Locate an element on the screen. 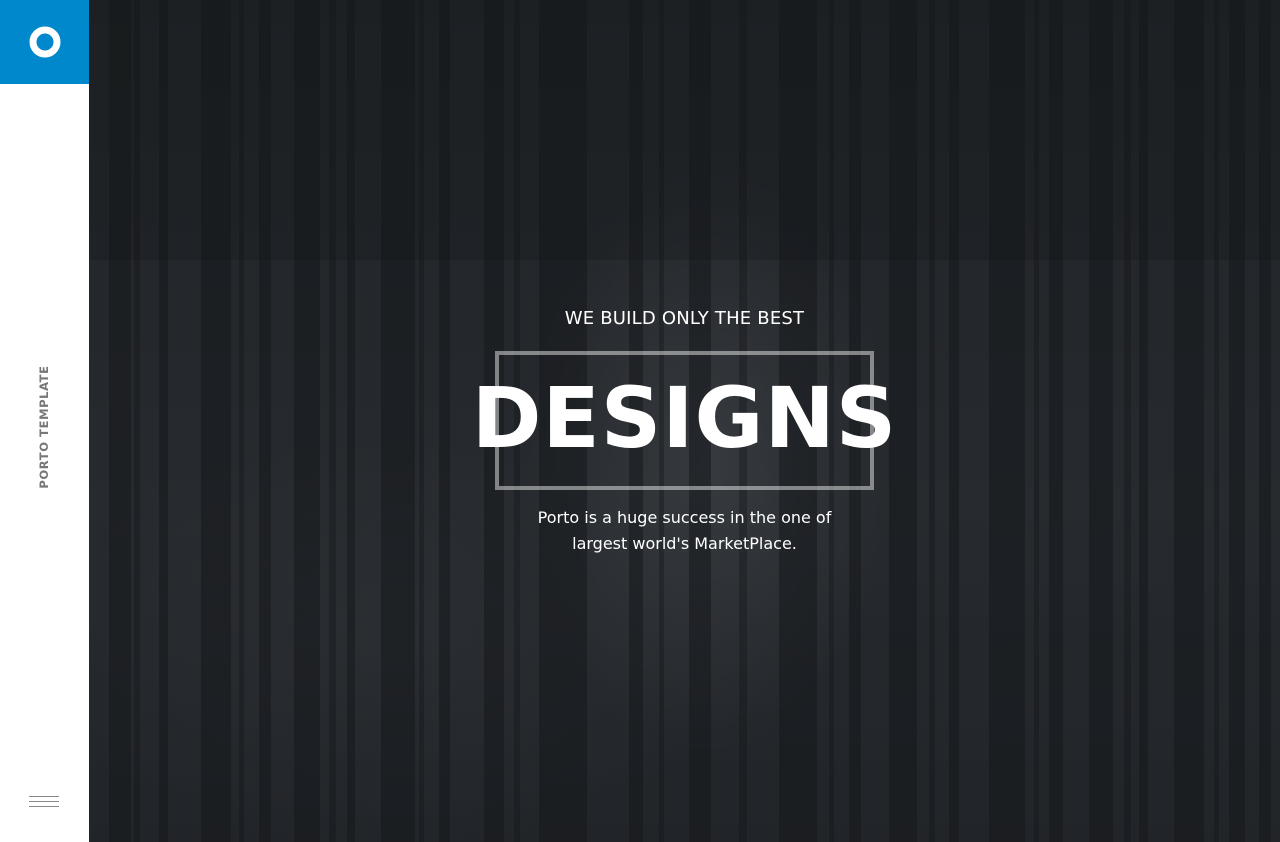  ring-logo-icon is located at coordinates (44, 42).